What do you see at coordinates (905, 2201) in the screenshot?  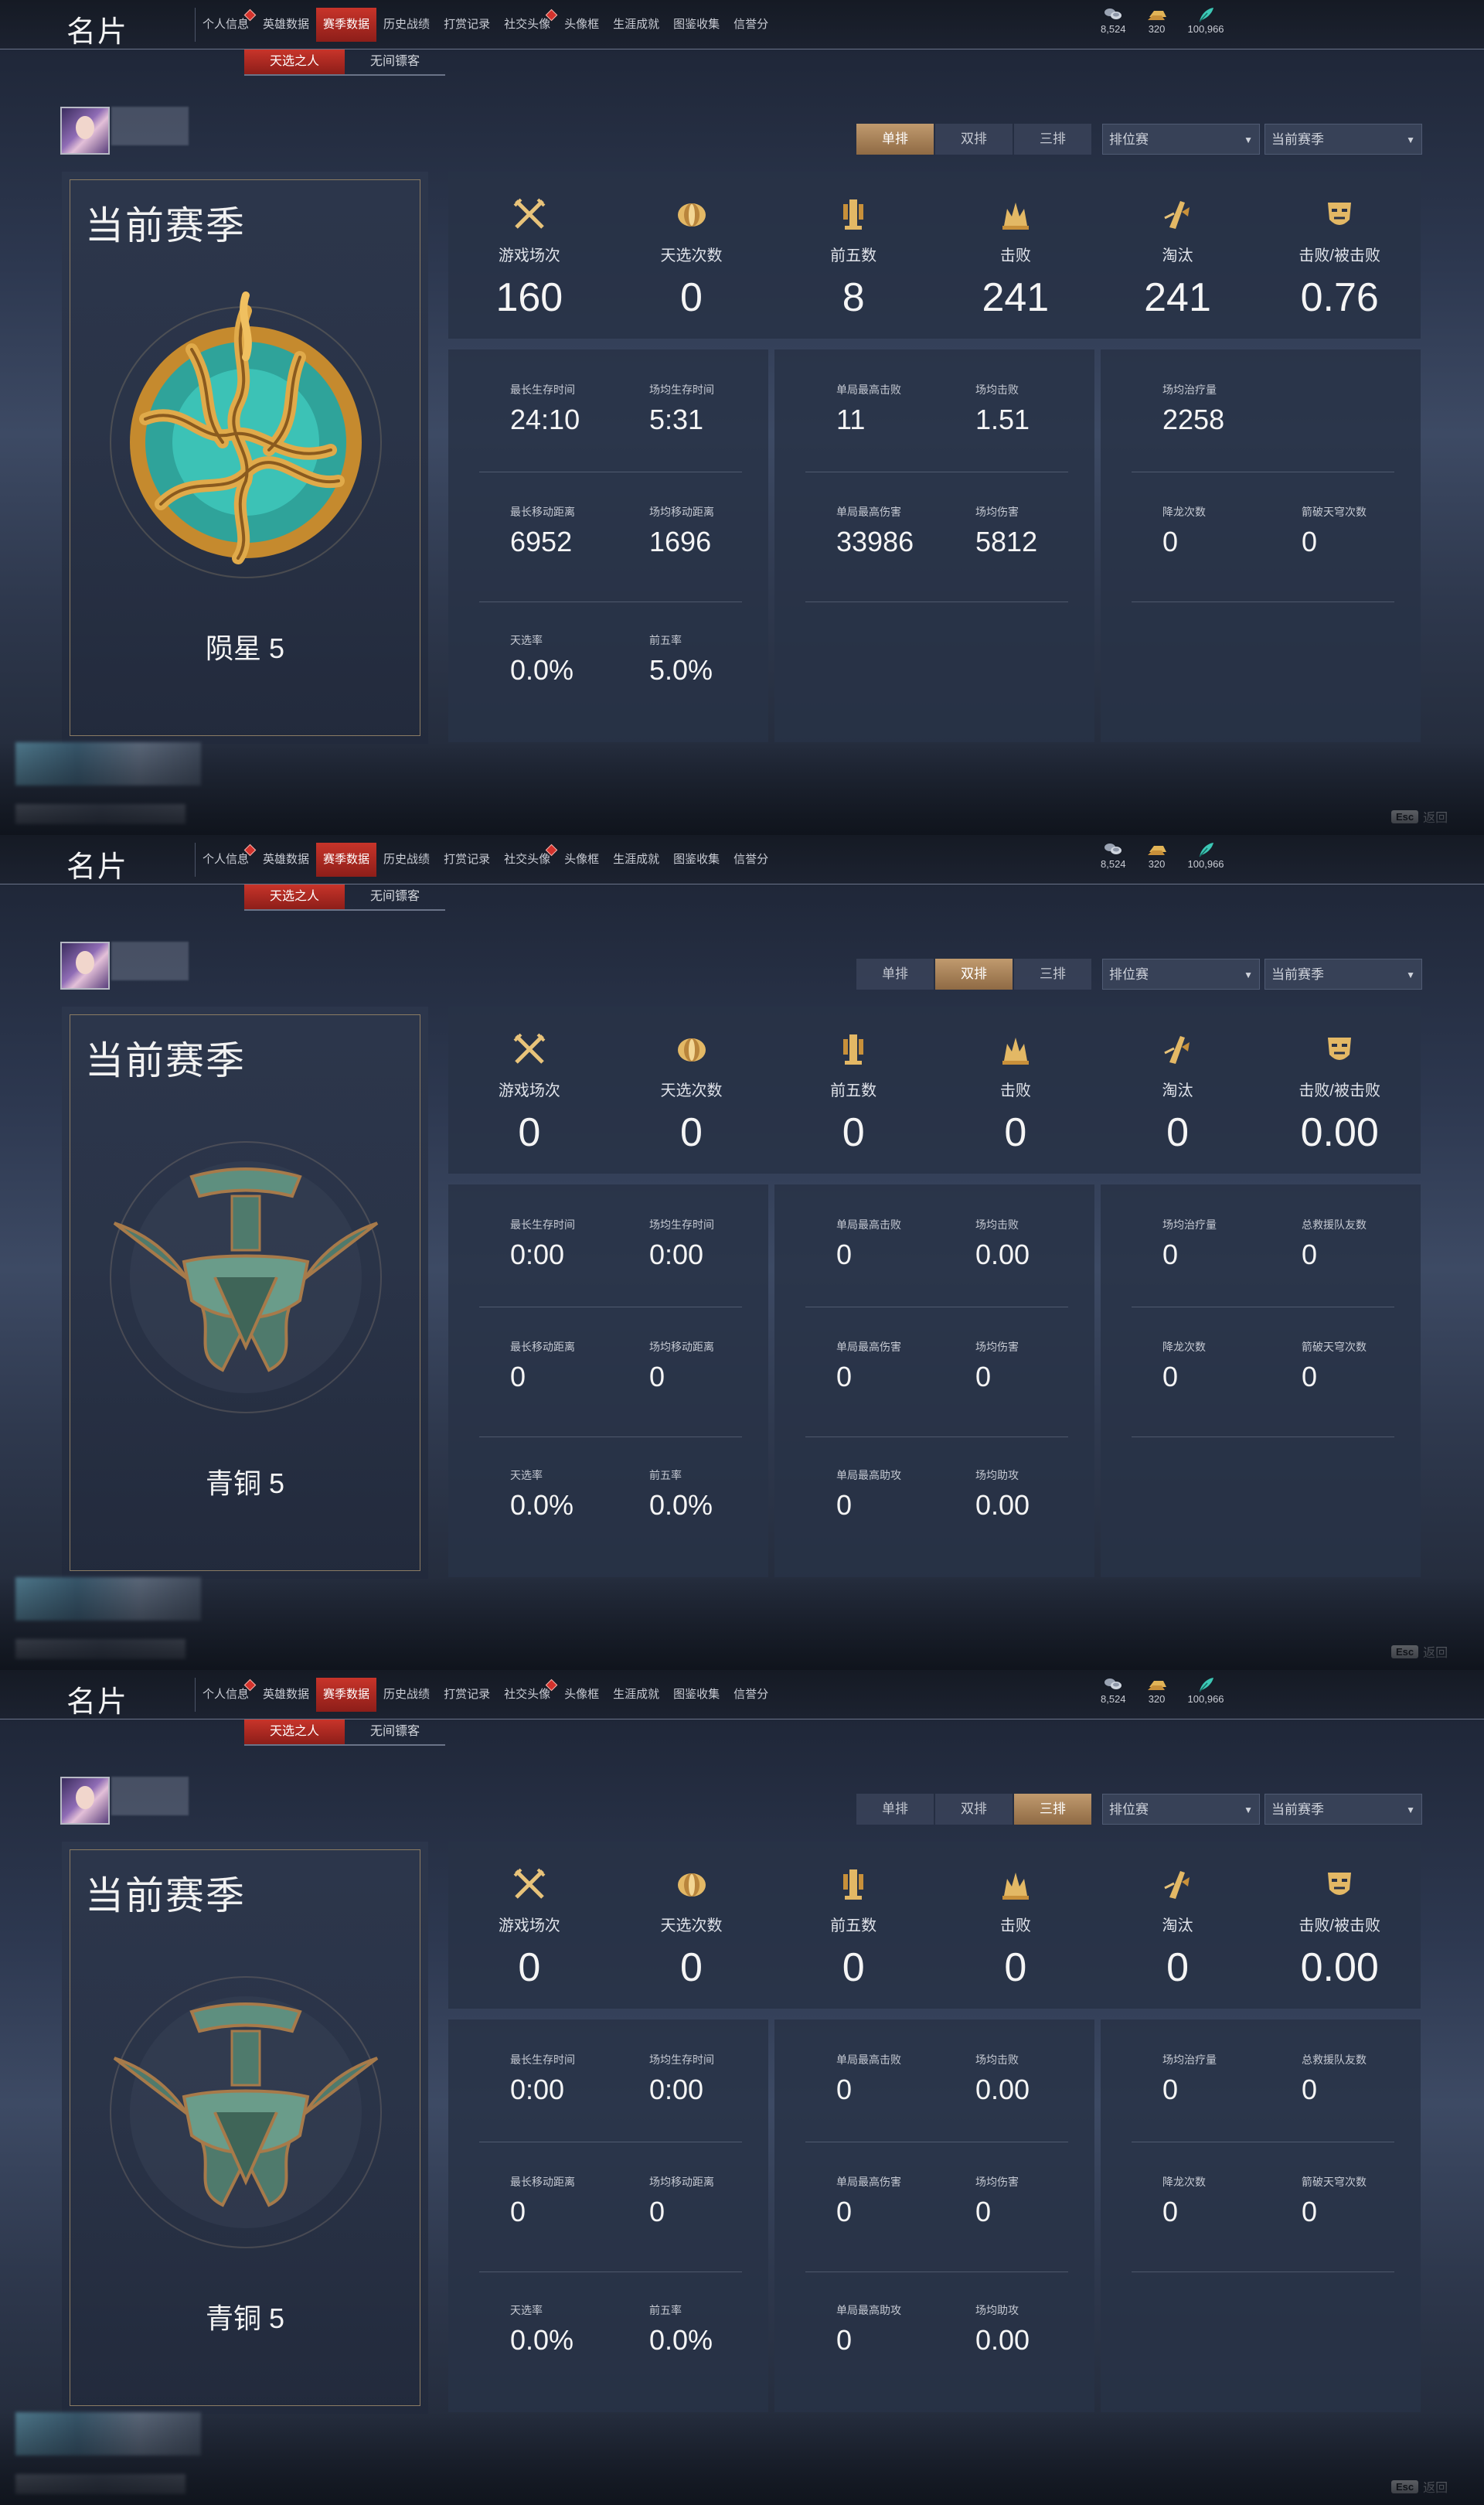 I see `stat-cell: 单局最高伤害 0` at bounding box center [905, 2201].